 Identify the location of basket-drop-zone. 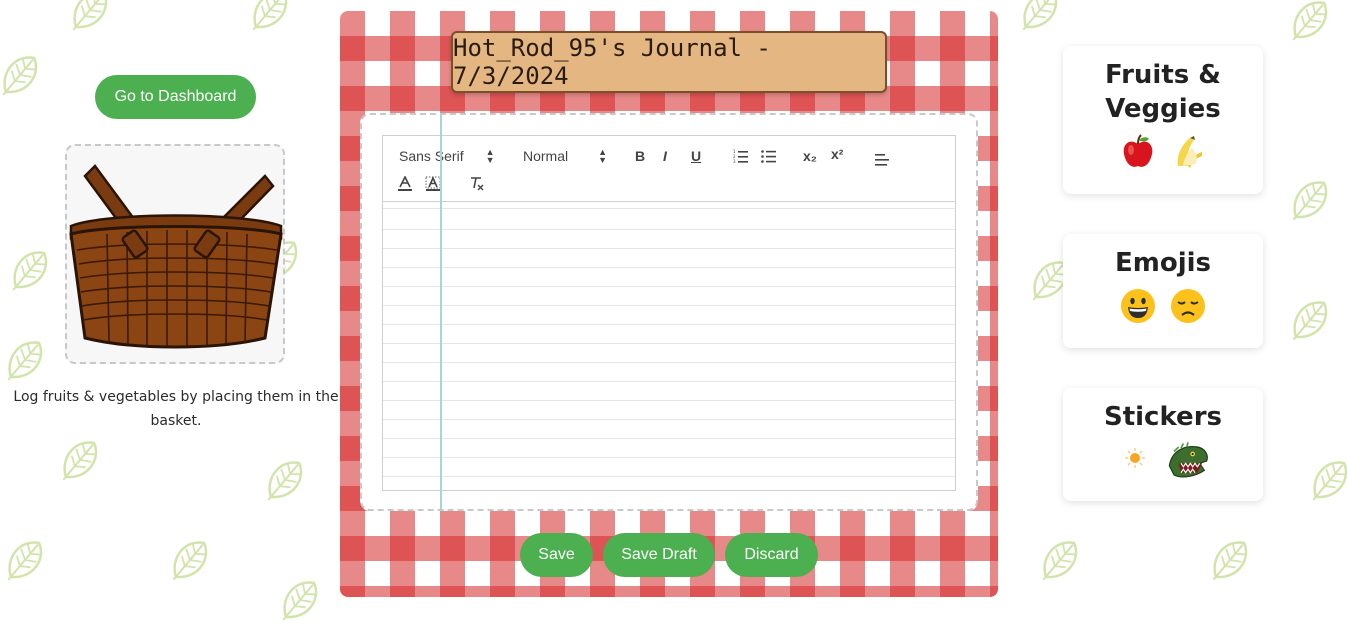
(175, 254).